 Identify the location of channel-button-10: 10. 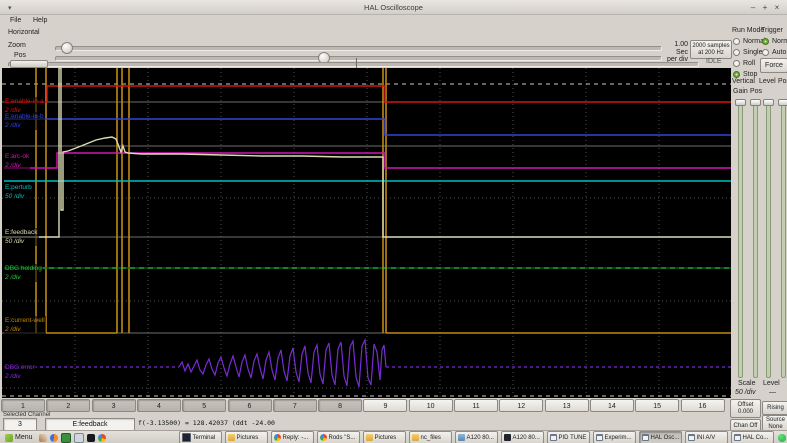
(430, 405).